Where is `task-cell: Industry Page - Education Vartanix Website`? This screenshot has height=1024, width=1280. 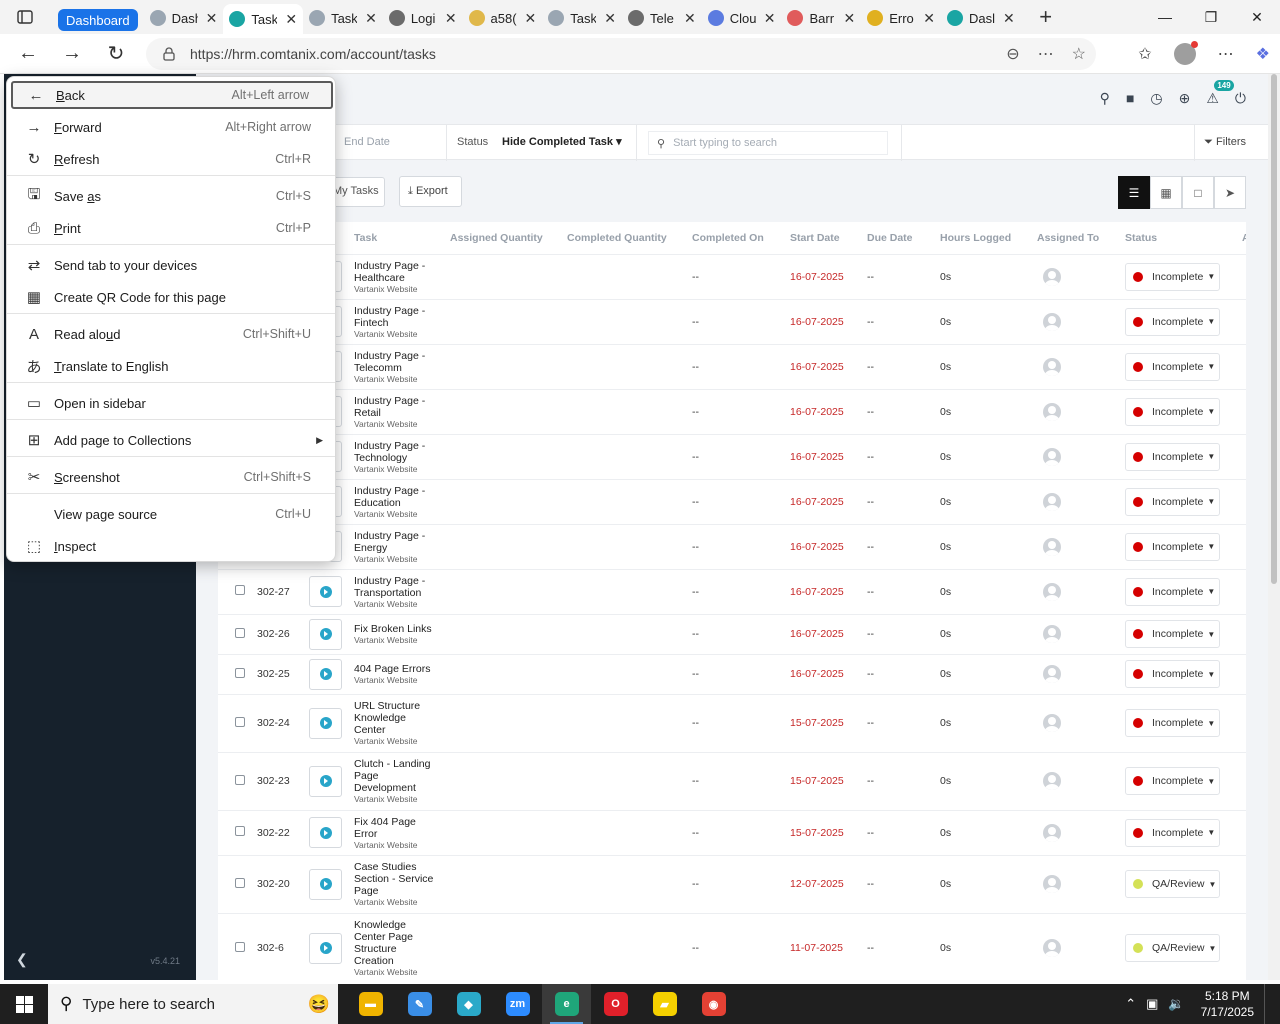
task-cell: Industry Page - Education Vartanix Website is located at coordinates (398, 502).